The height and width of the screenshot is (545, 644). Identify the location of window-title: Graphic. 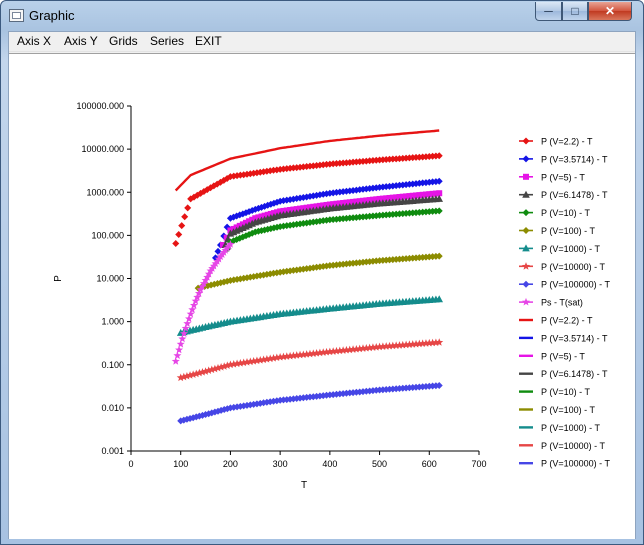
(52, 15).